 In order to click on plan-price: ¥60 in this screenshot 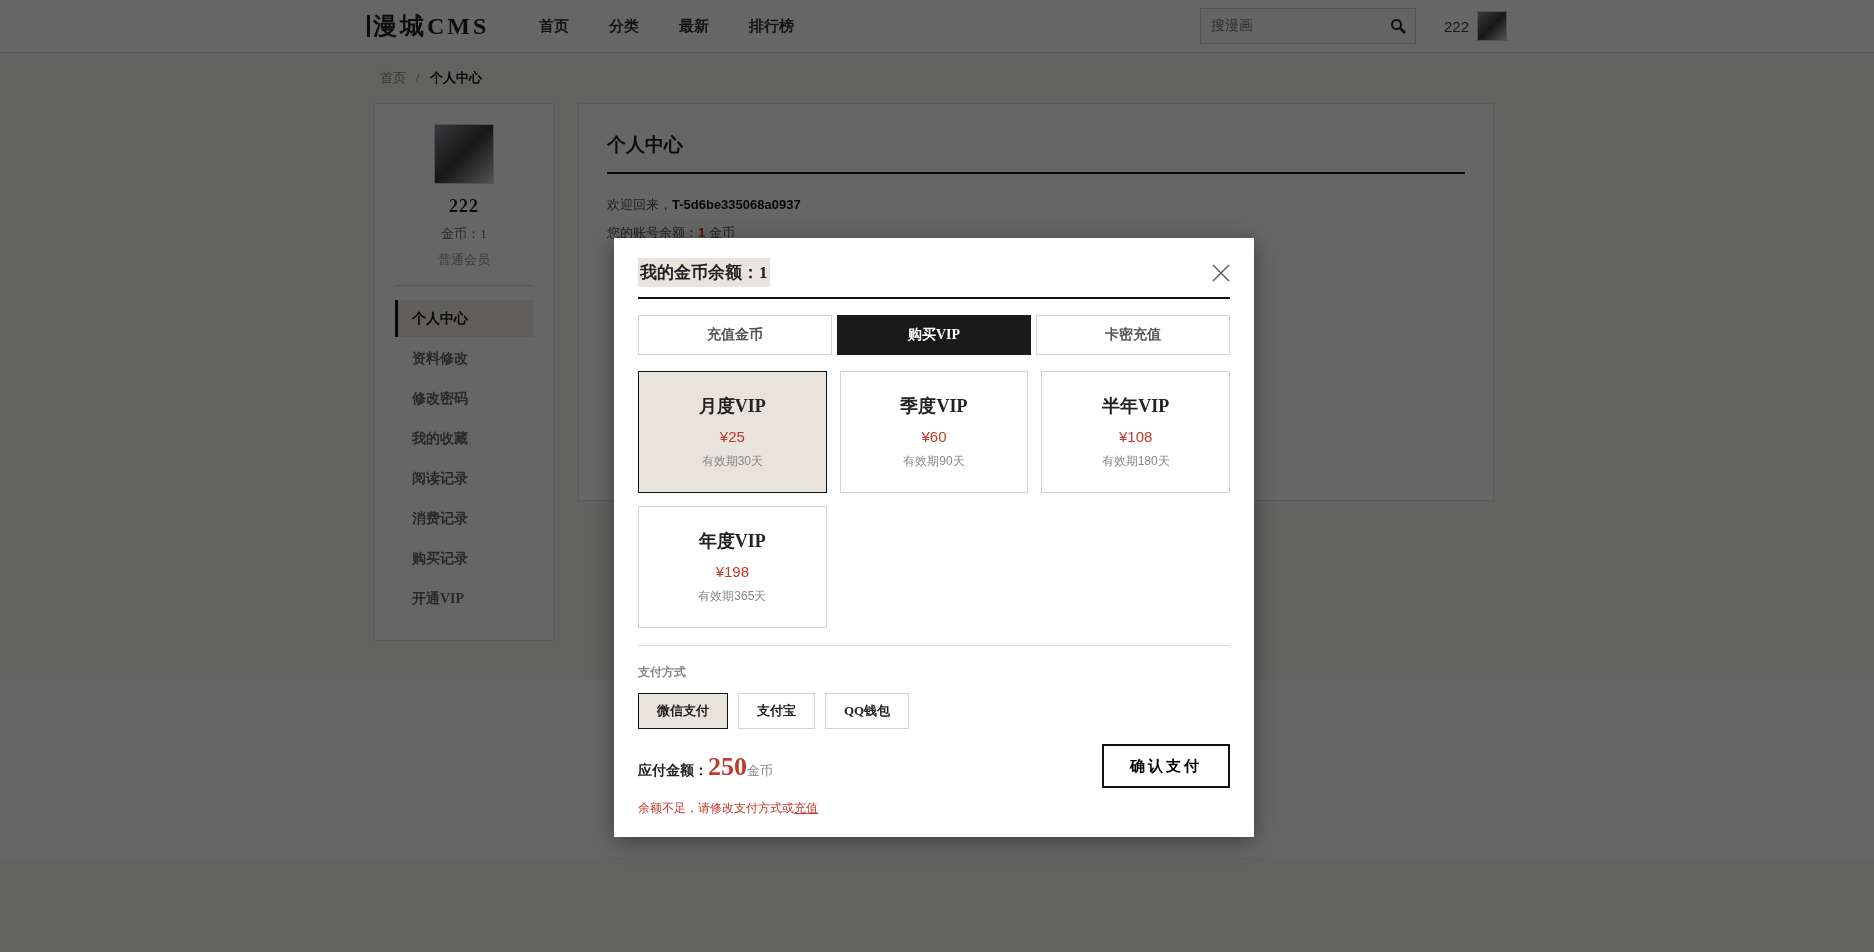, I will do `click(934, 436)`.